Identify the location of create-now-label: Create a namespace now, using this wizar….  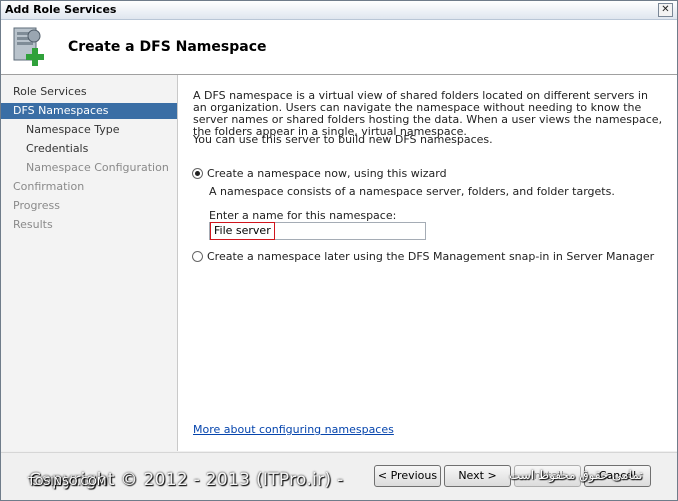
(327, 173).